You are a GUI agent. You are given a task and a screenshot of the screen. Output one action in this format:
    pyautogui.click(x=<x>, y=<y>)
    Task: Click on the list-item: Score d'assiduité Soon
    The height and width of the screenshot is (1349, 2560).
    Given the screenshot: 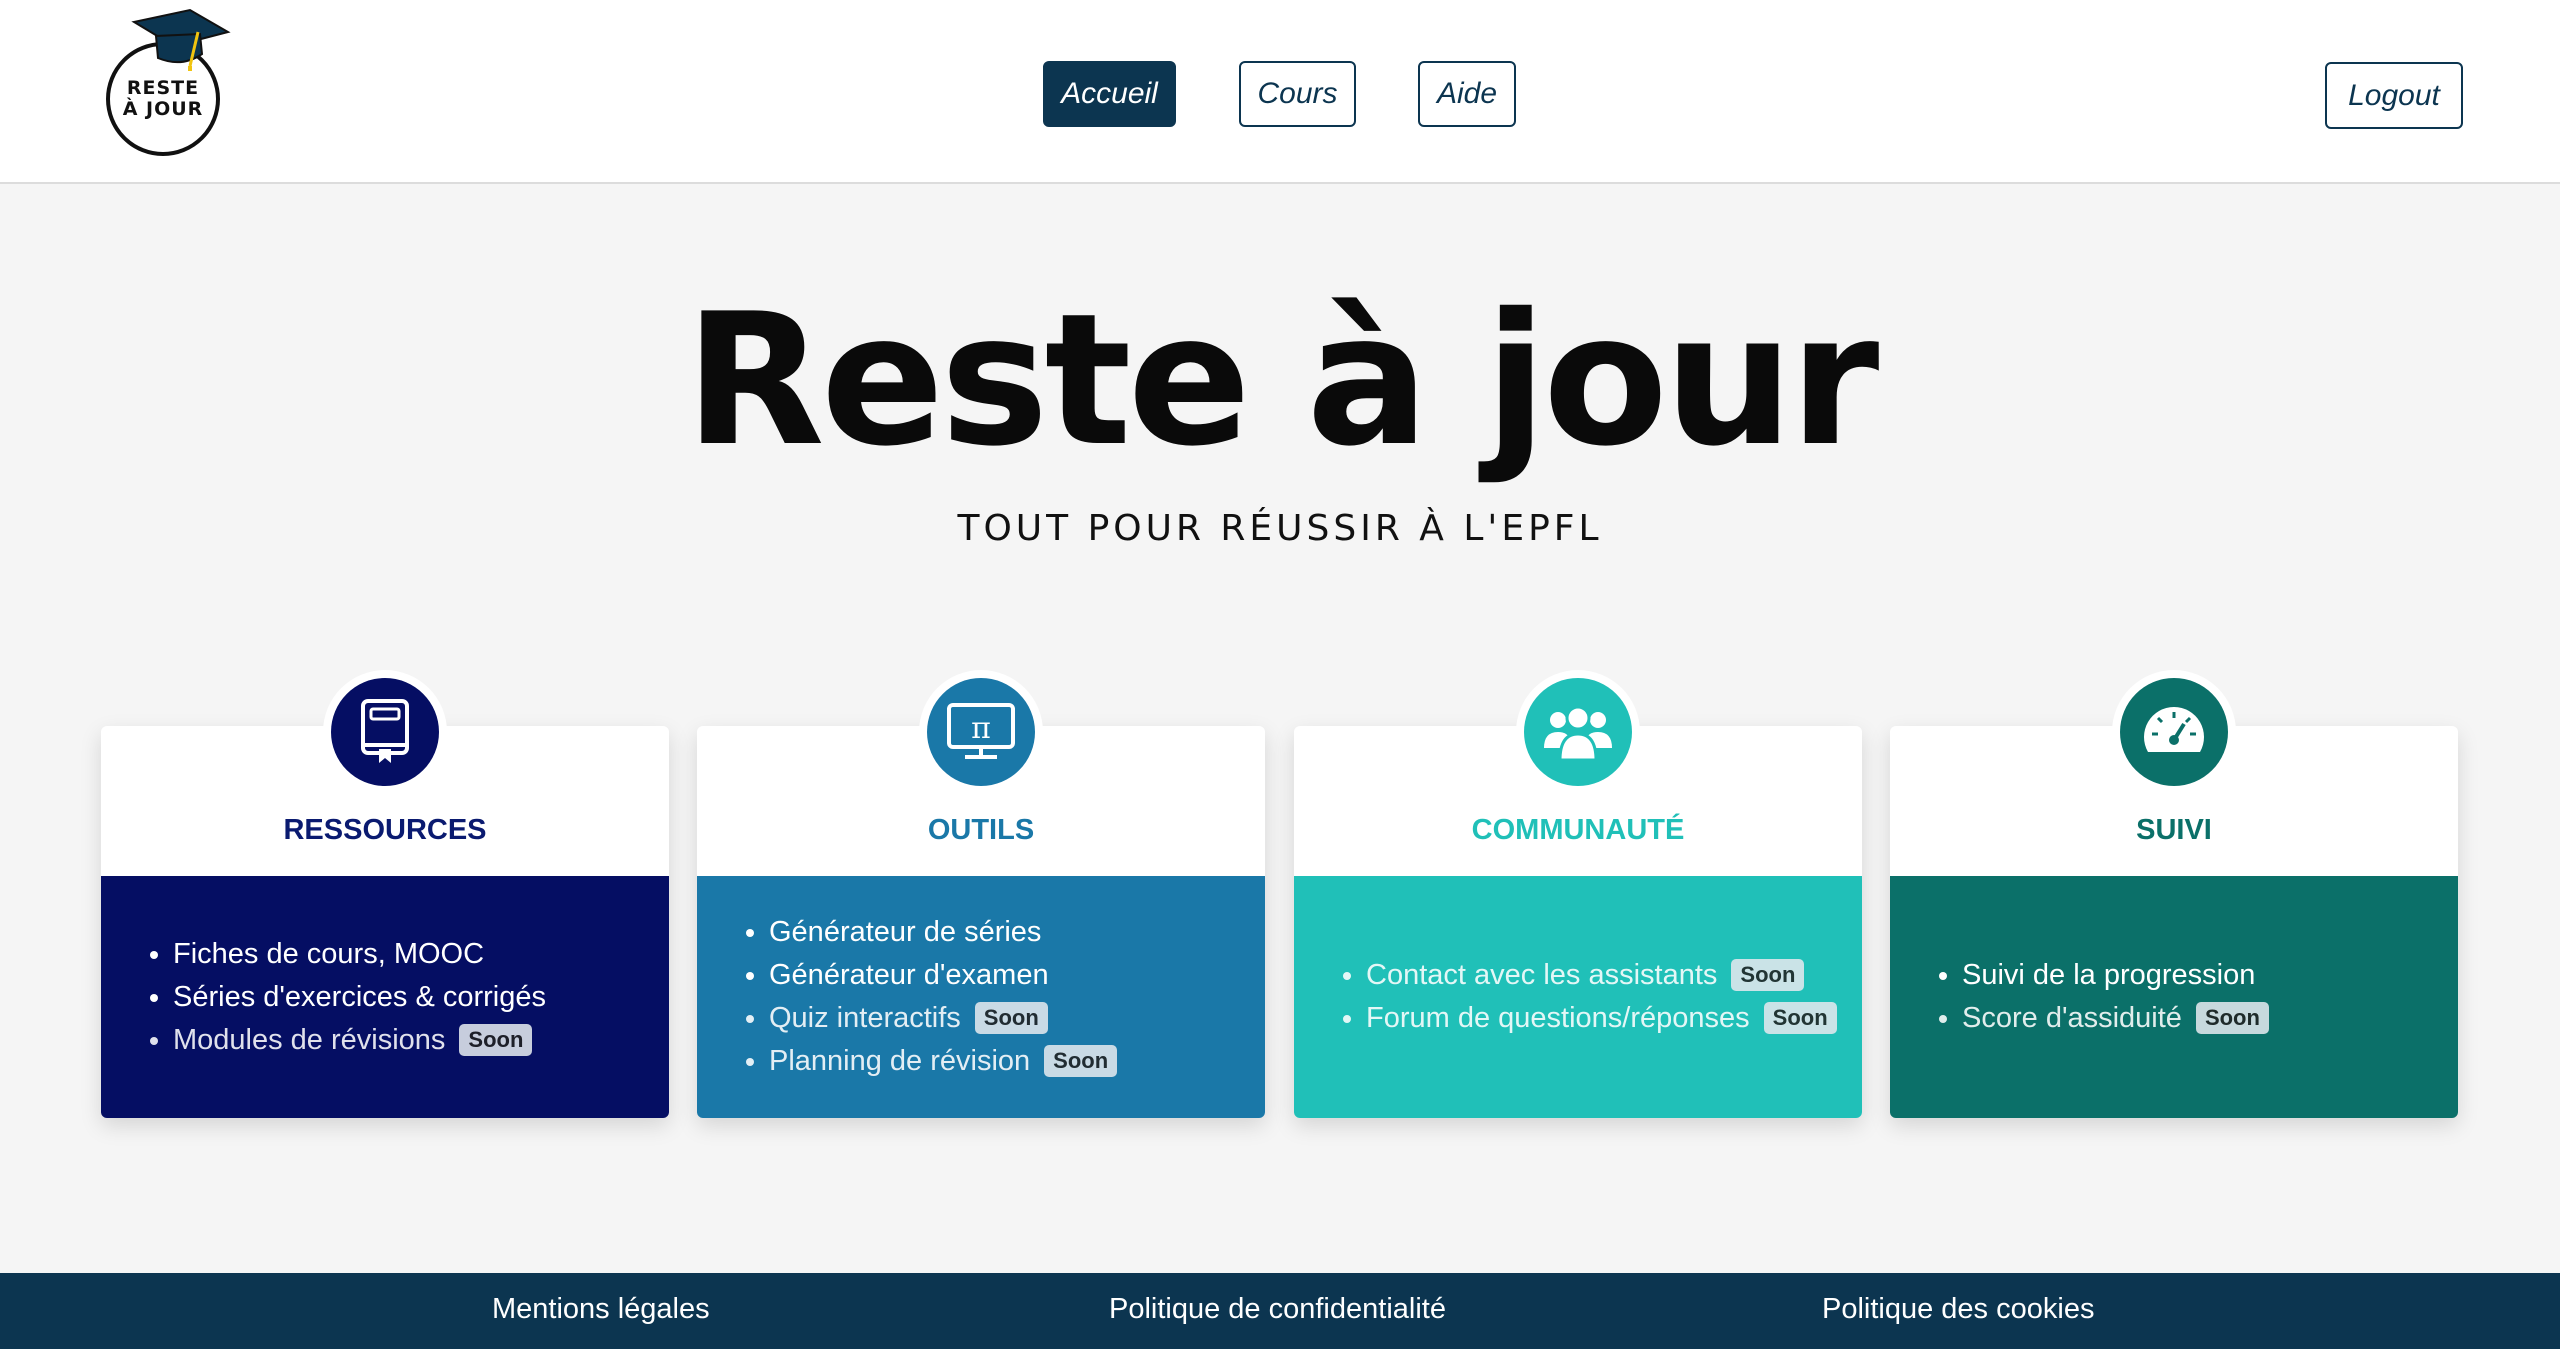 What is the action you would take?
    pyautogui.click(x=2115, y=1018)
    